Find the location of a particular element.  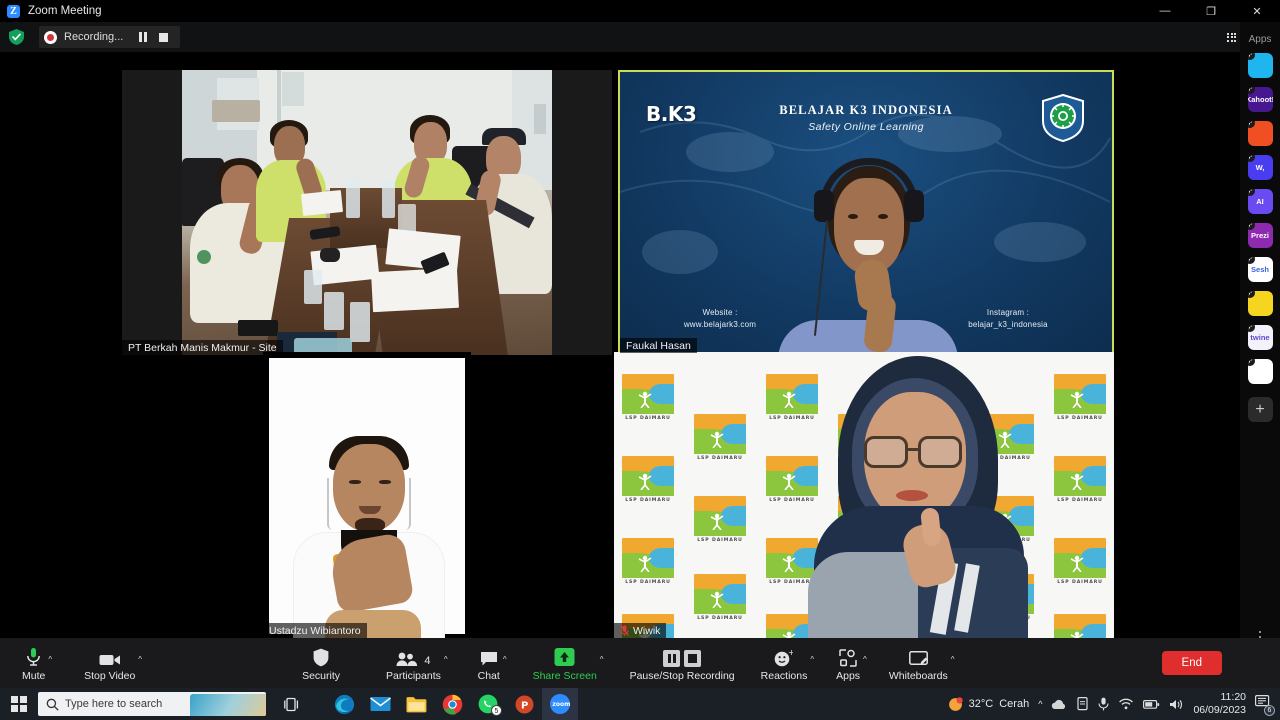

apps-sidebar-list: ++Kahoot!++W,+AI+Prezi+Sesh++twine+ is located at coordinates (1260, 223).